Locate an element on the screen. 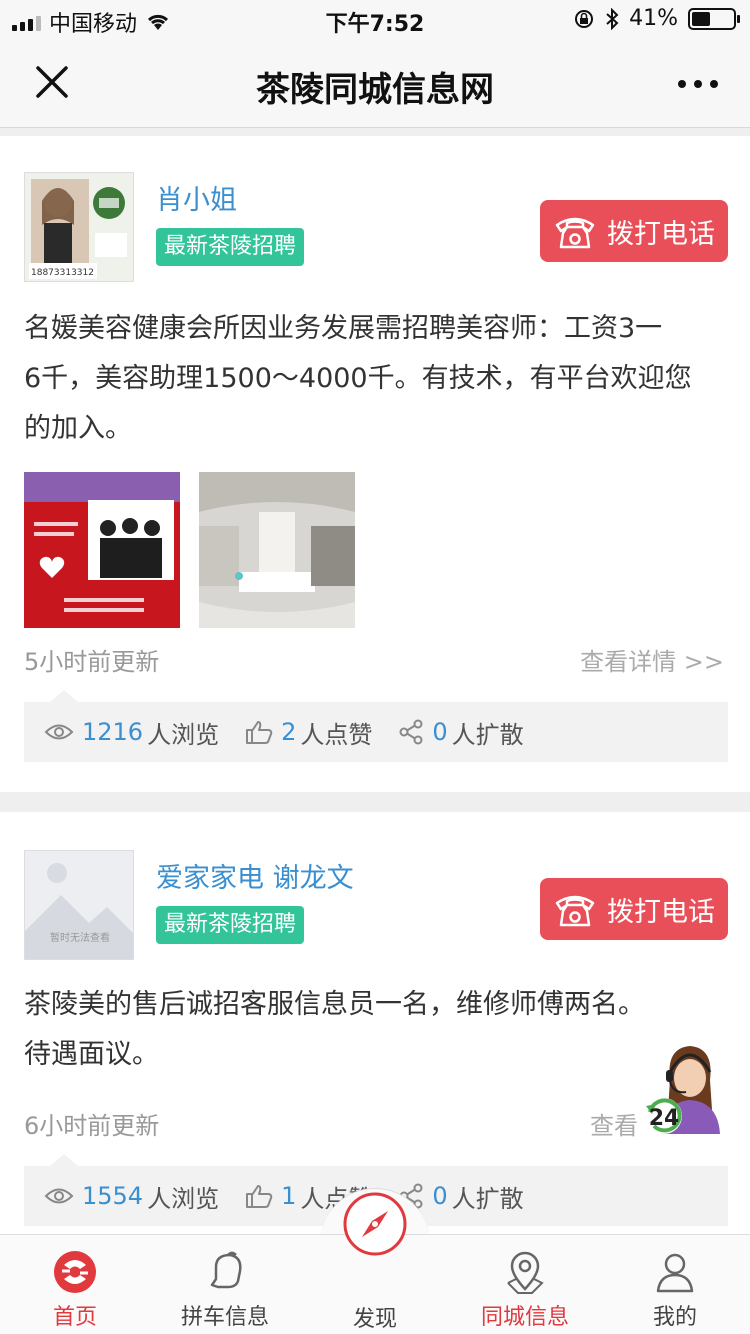 Image resolution: width=750 pixels, height=1334 pixels. bell-icon is located at coordinates (226, 1270).